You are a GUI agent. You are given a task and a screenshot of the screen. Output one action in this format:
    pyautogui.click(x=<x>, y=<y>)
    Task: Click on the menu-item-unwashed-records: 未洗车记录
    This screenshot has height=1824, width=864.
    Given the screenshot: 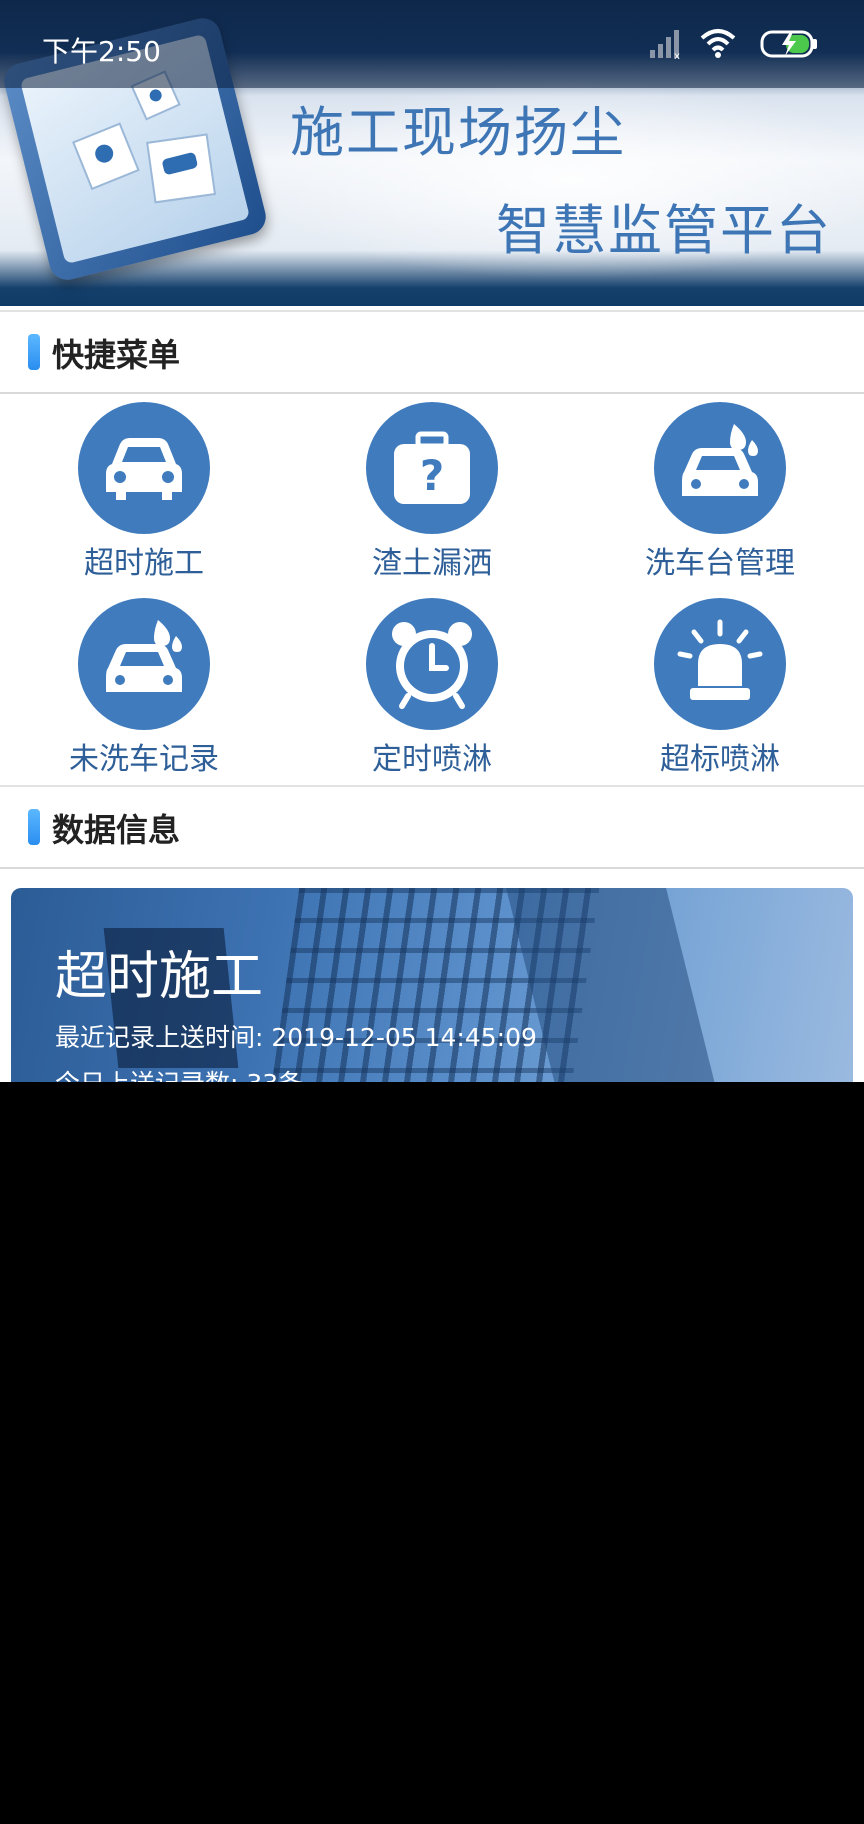 What is the action you would take?
    pyautogui.click(x=144, y=693)
    